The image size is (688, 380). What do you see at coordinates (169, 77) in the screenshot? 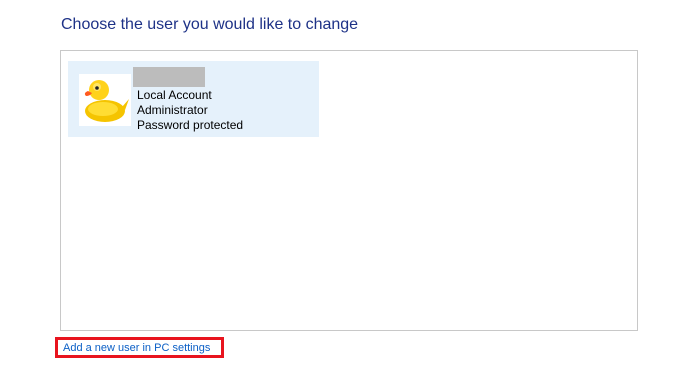
I see `redacted-username` at bounding box center [169, 77].